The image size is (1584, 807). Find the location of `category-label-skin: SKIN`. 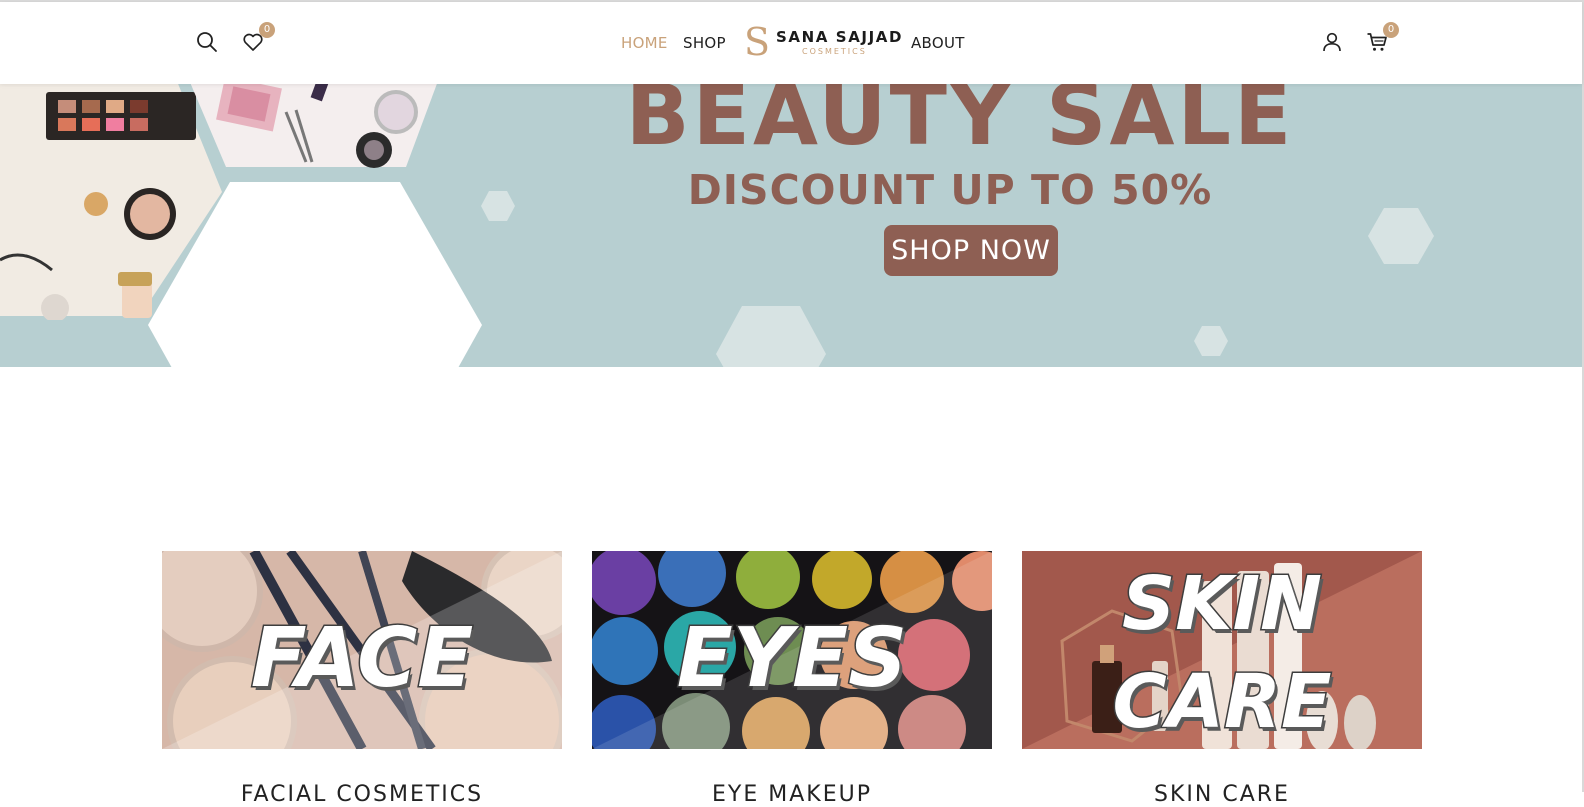

category-label-skin: SKIN is located at coordinates (1221, 604).